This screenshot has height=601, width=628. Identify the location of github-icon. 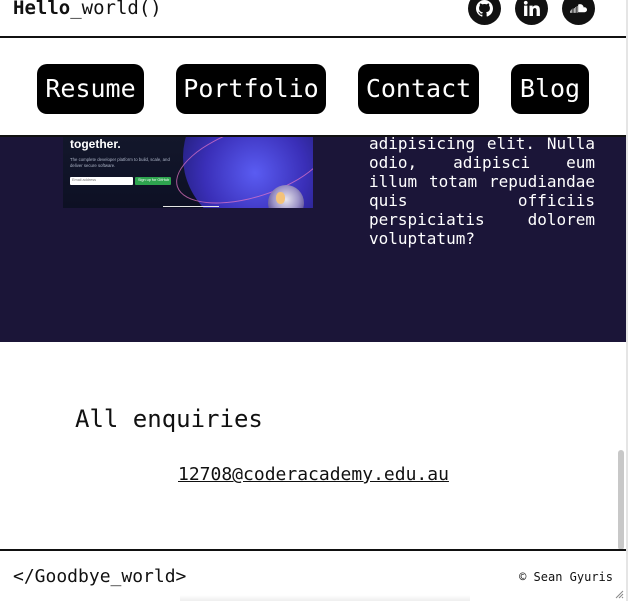
(484, 8).